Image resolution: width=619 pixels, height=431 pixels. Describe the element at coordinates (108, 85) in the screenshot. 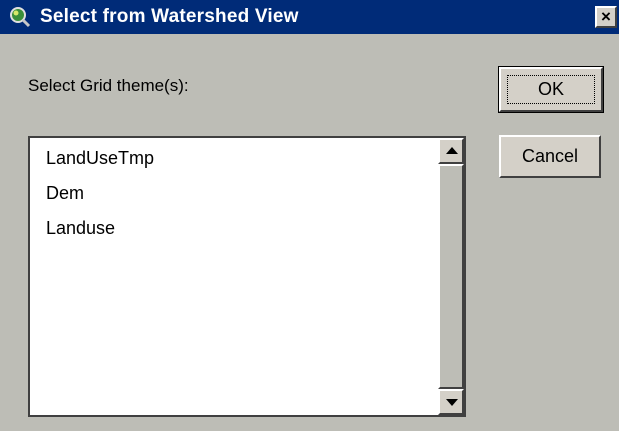

I see `grid-theme-label: Select Grid theme(s):` at that location.